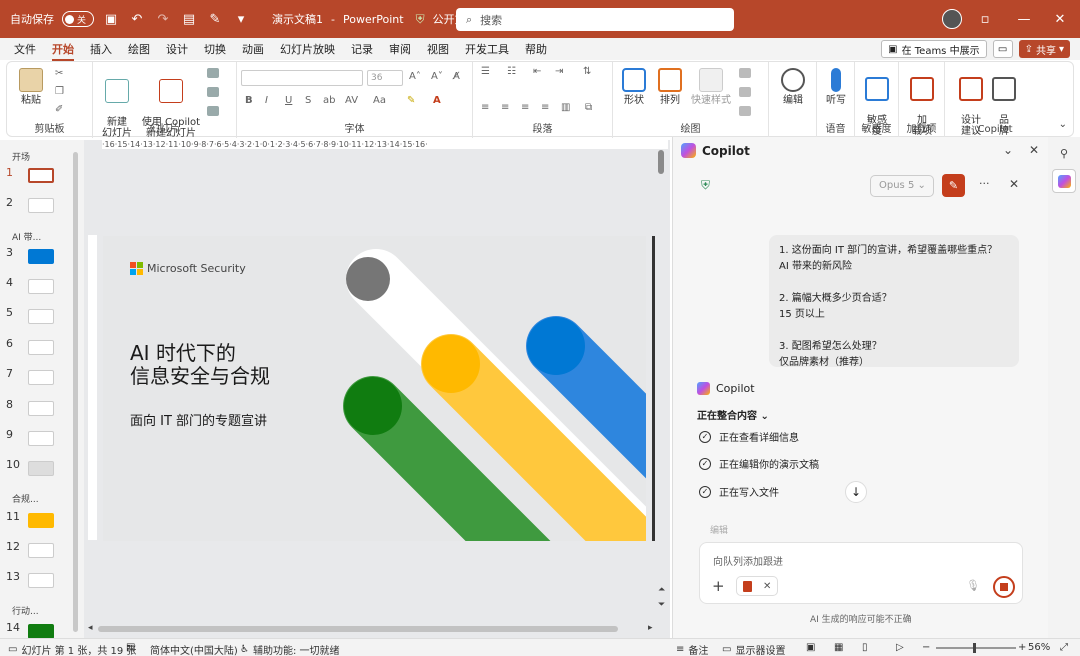  I want to click on fit-to-window-icon: ⤢, so click(1064, 647).